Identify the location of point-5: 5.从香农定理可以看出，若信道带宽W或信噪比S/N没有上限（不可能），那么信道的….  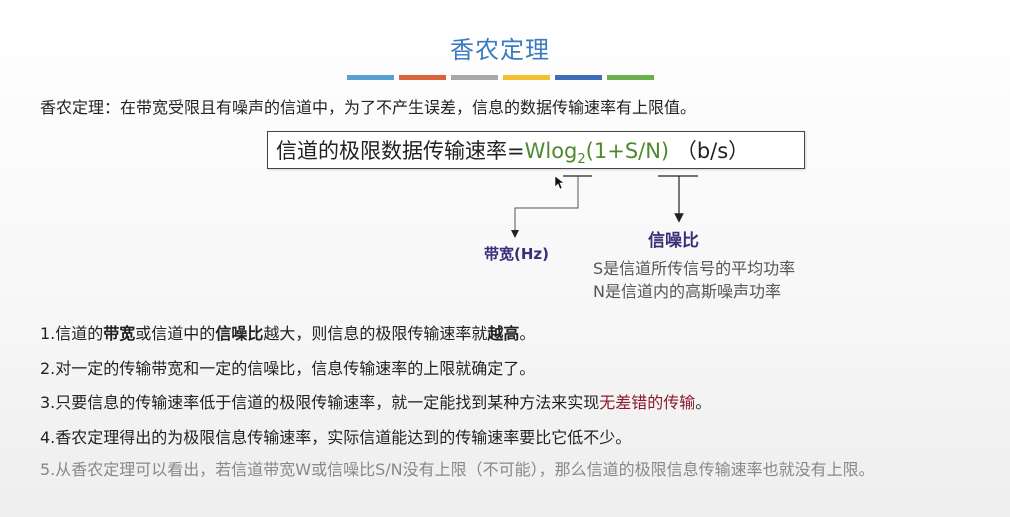
(457, 469).